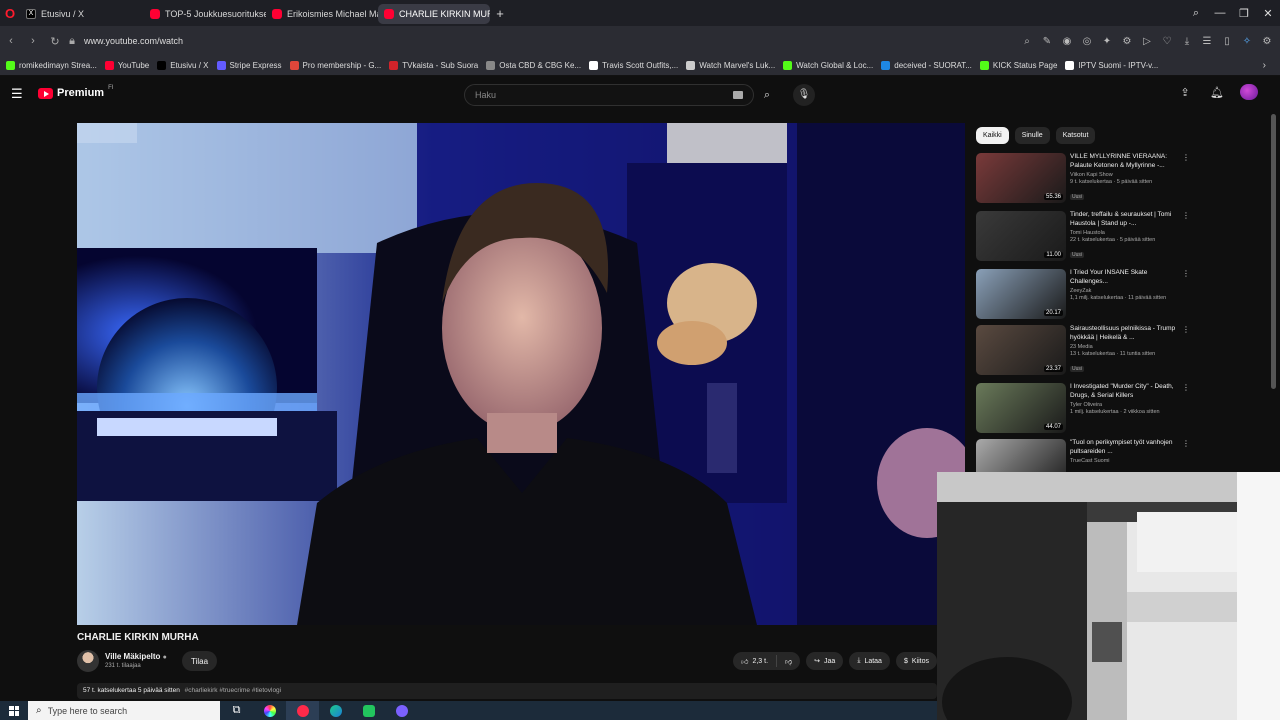 This screenshot has height=720, width=1280. What do you see at coordinates (55, 41) in the screenshot?
I see `reload-icon: ↻` at bounding box center [55, 41].